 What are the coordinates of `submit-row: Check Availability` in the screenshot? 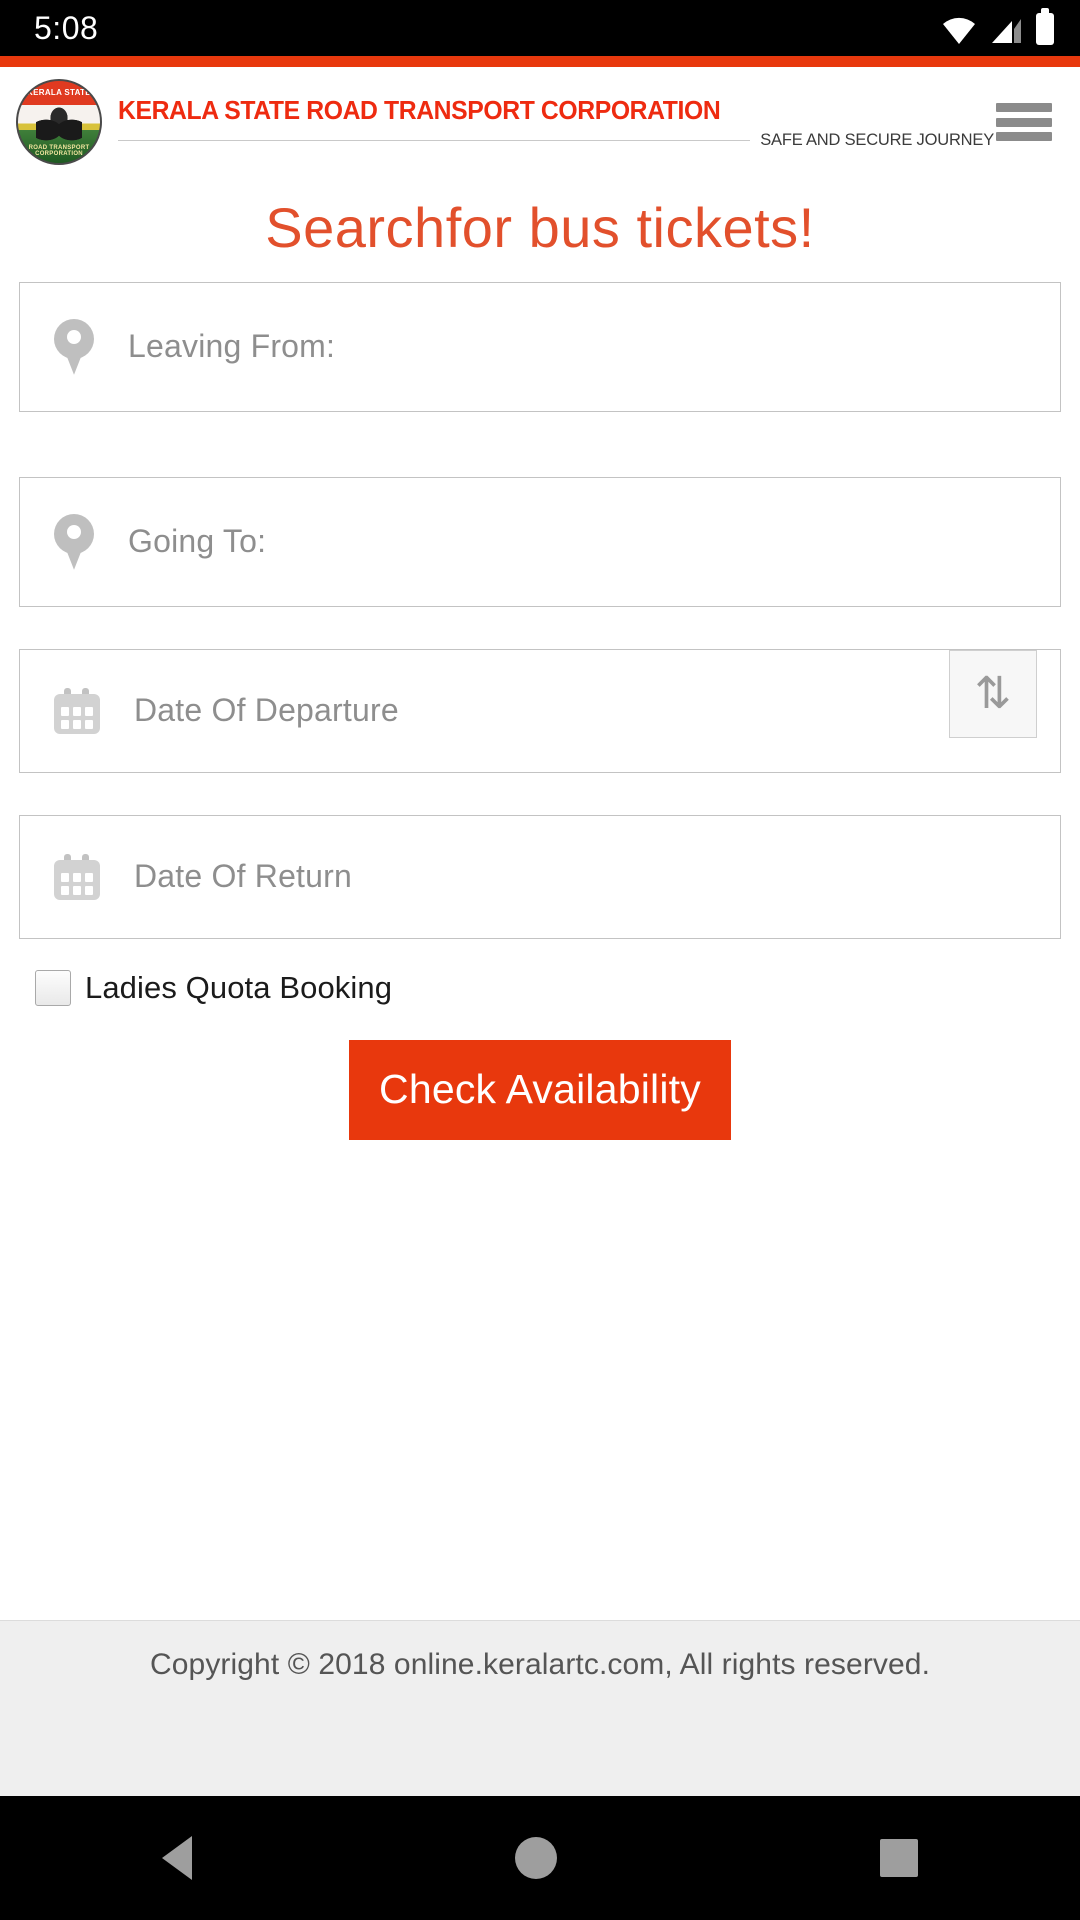 It's located at (540, 1089).